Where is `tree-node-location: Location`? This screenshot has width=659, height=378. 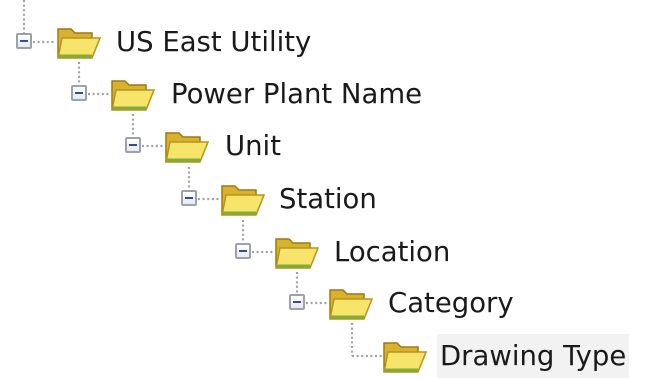 tree-node-location: Location is located at coordinates (240, 252).